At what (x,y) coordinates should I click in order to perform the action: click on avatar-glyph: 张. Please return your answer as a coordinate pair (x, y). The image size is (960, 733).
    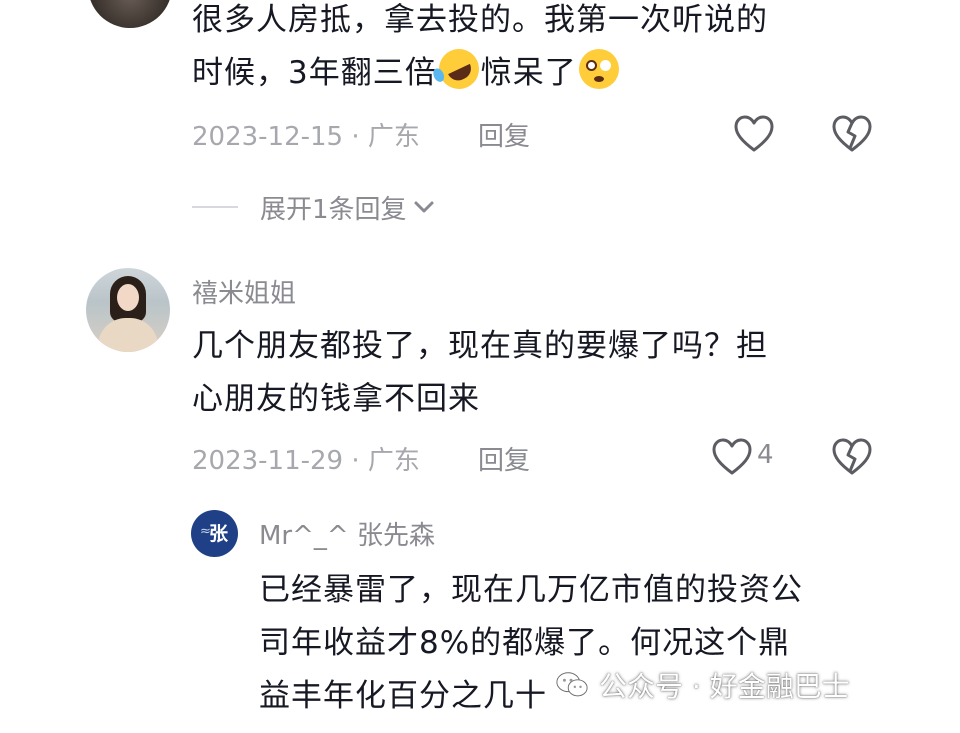
    Looking at the image, I should click on (218, 534).